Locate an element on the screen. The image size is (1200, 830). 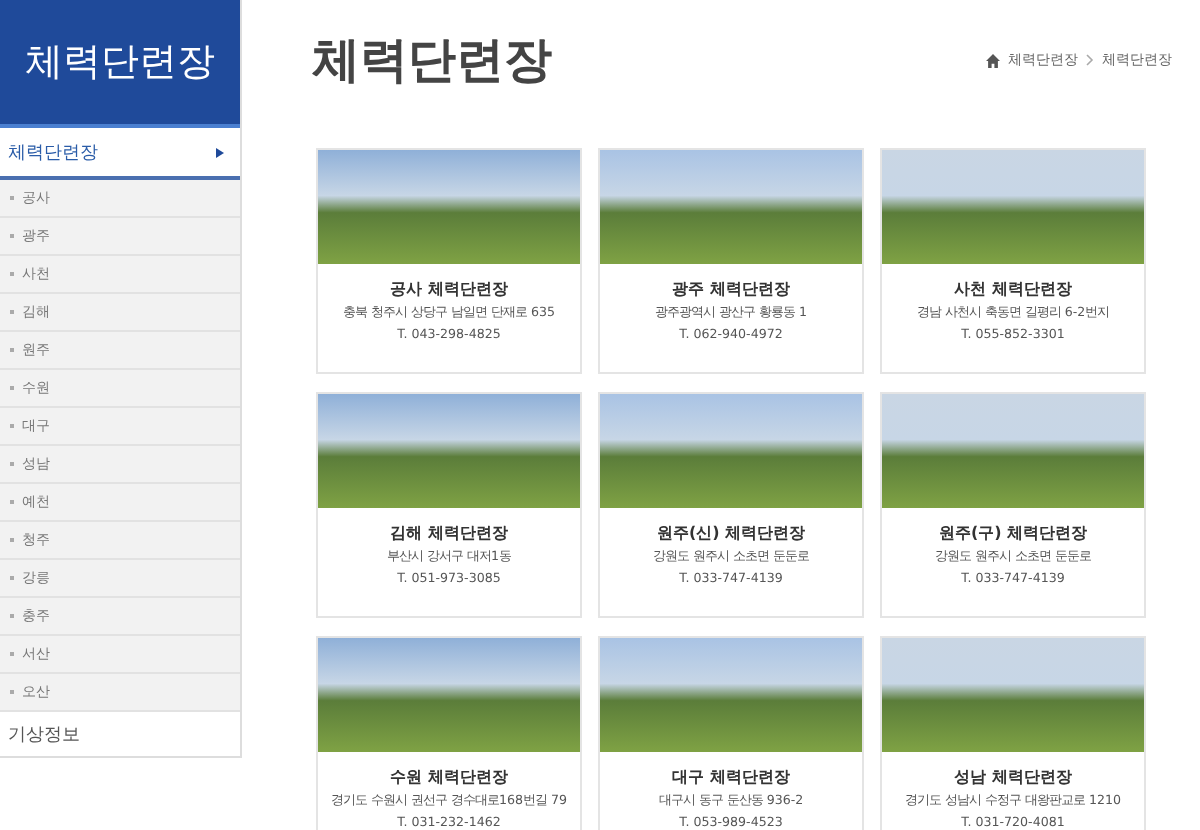
facility-name: 원주(신) 체력단련장 is located at coordinates (731, 534).